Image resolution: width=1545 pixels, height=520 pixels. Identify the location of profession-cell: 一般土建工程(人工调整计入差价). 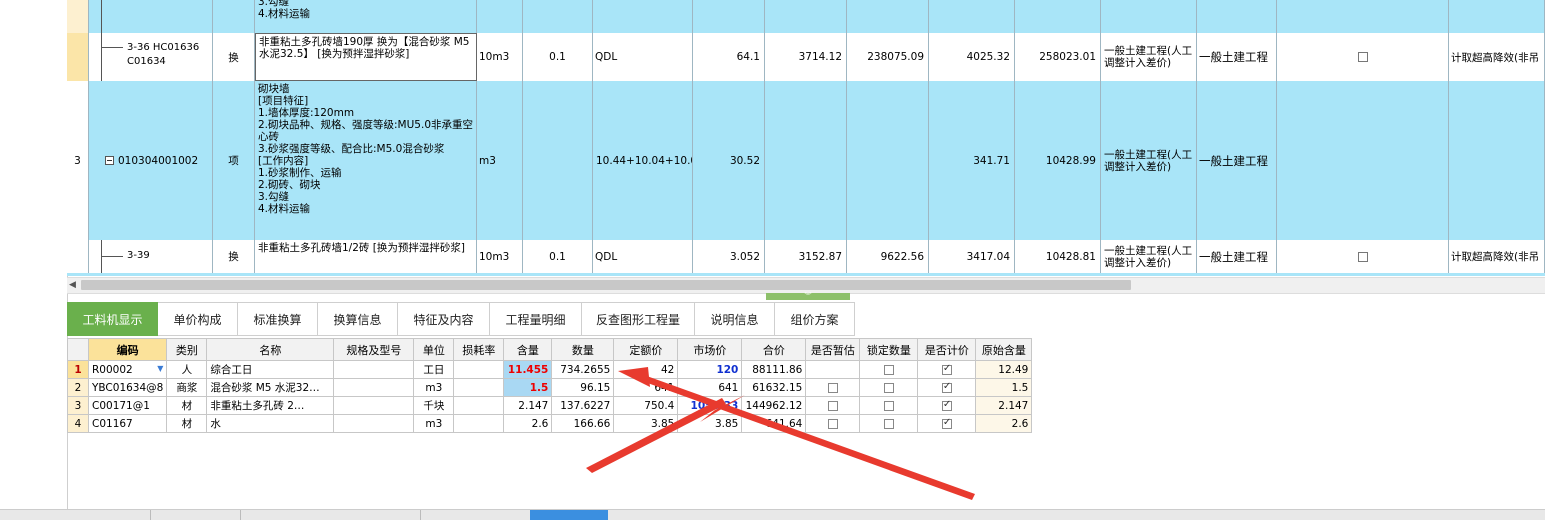
(1149, 256).